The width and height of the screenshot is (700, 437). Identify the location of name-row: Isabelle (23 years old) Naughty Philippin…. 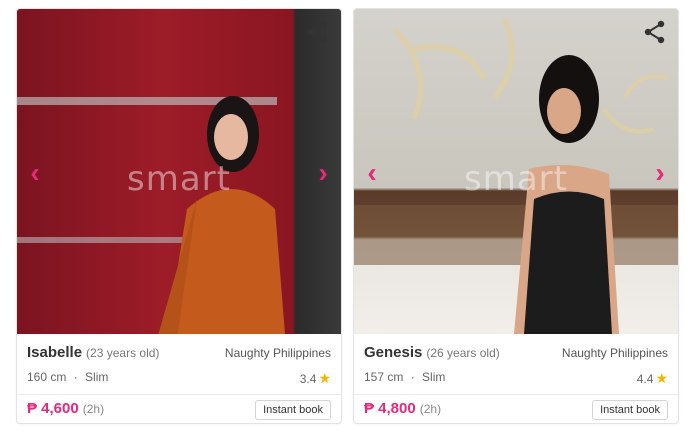
(179, 354).